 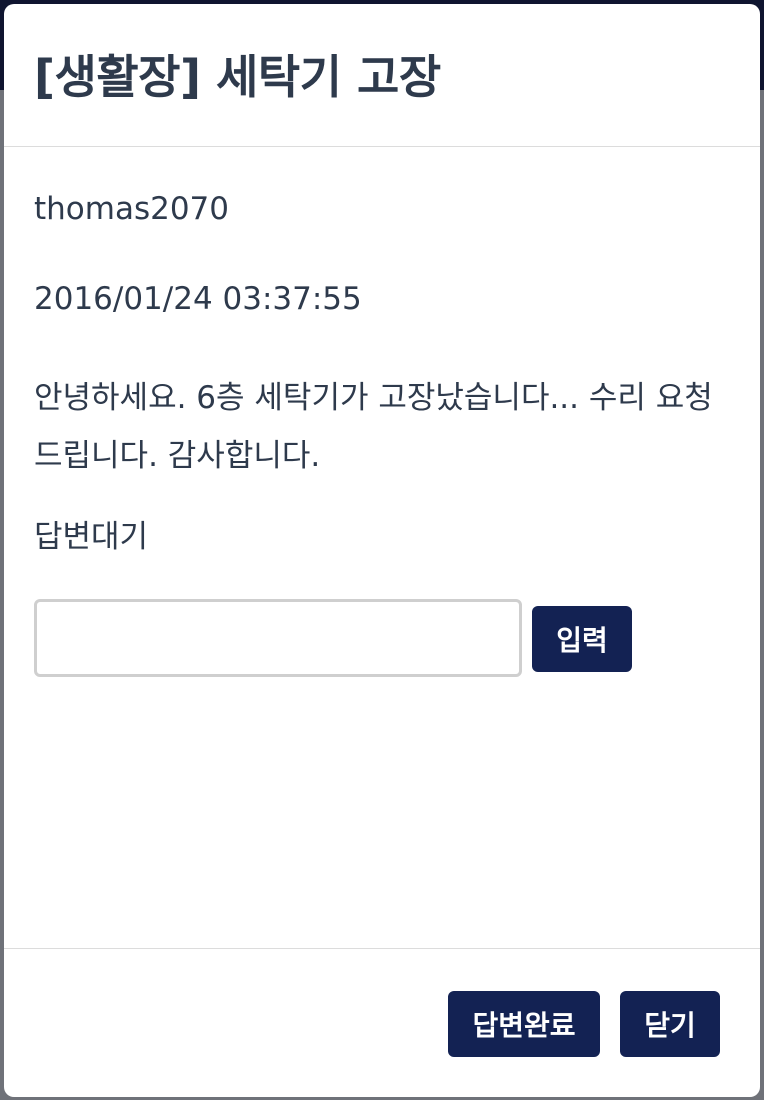 I want to click on answer-status: 답변대기, so click(x=91, y=537).